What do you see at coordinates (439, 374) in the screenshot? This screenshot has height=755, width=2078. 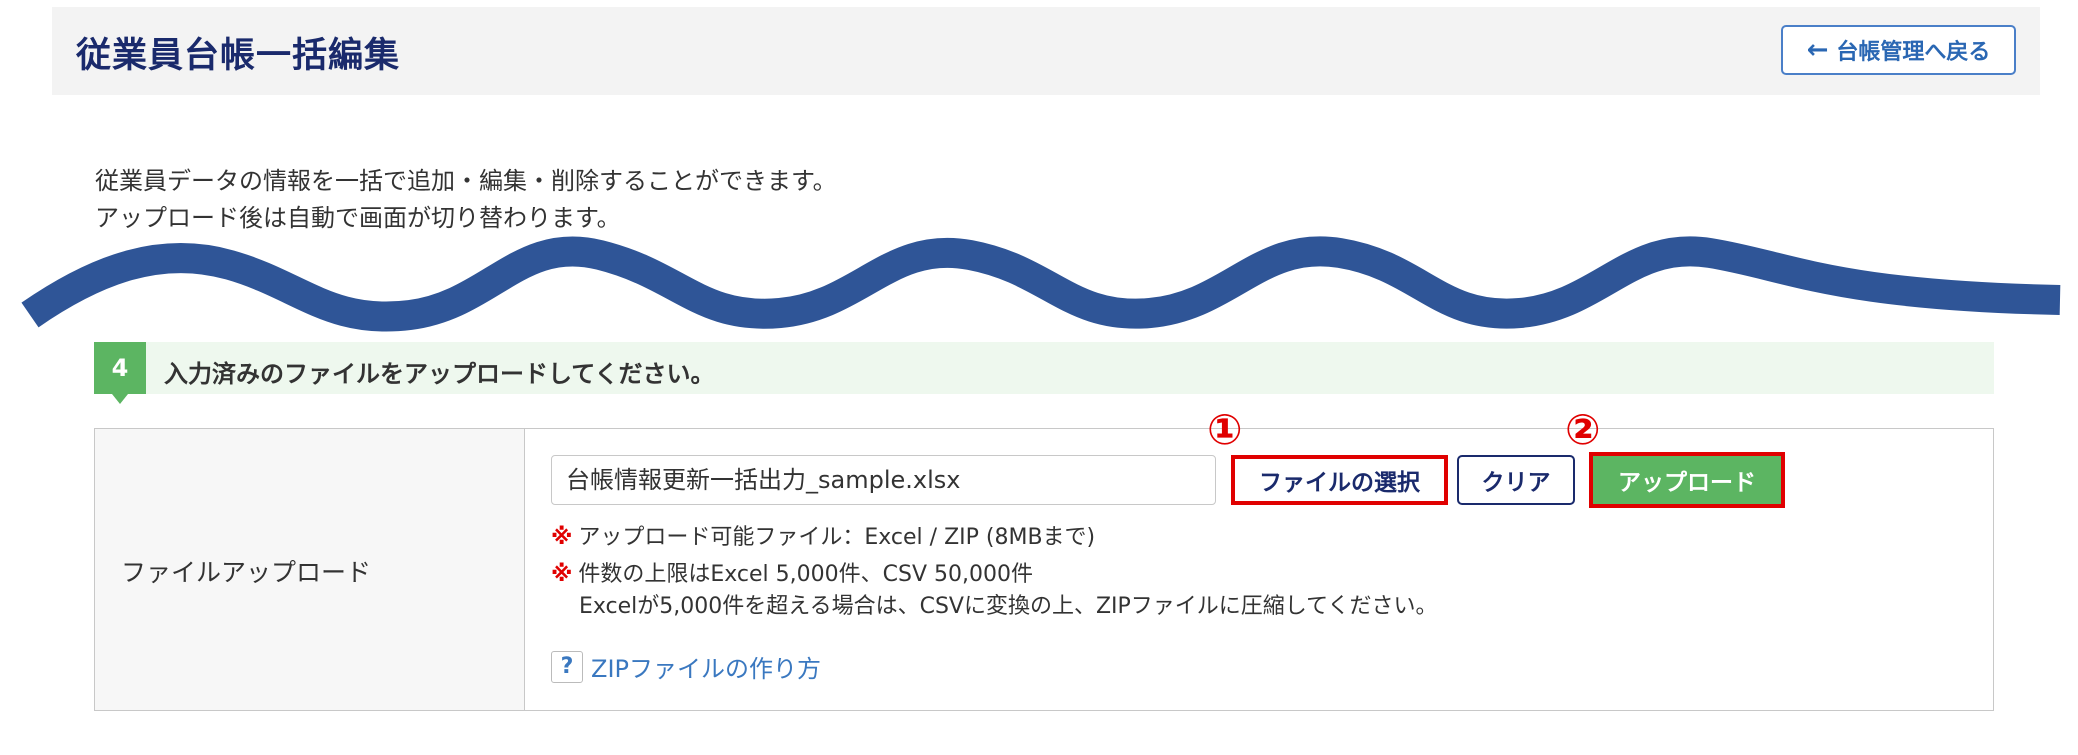 I see `step-instruction: 入力済みのファイルをアップロードしてください。` at bounding box center [439, 374].